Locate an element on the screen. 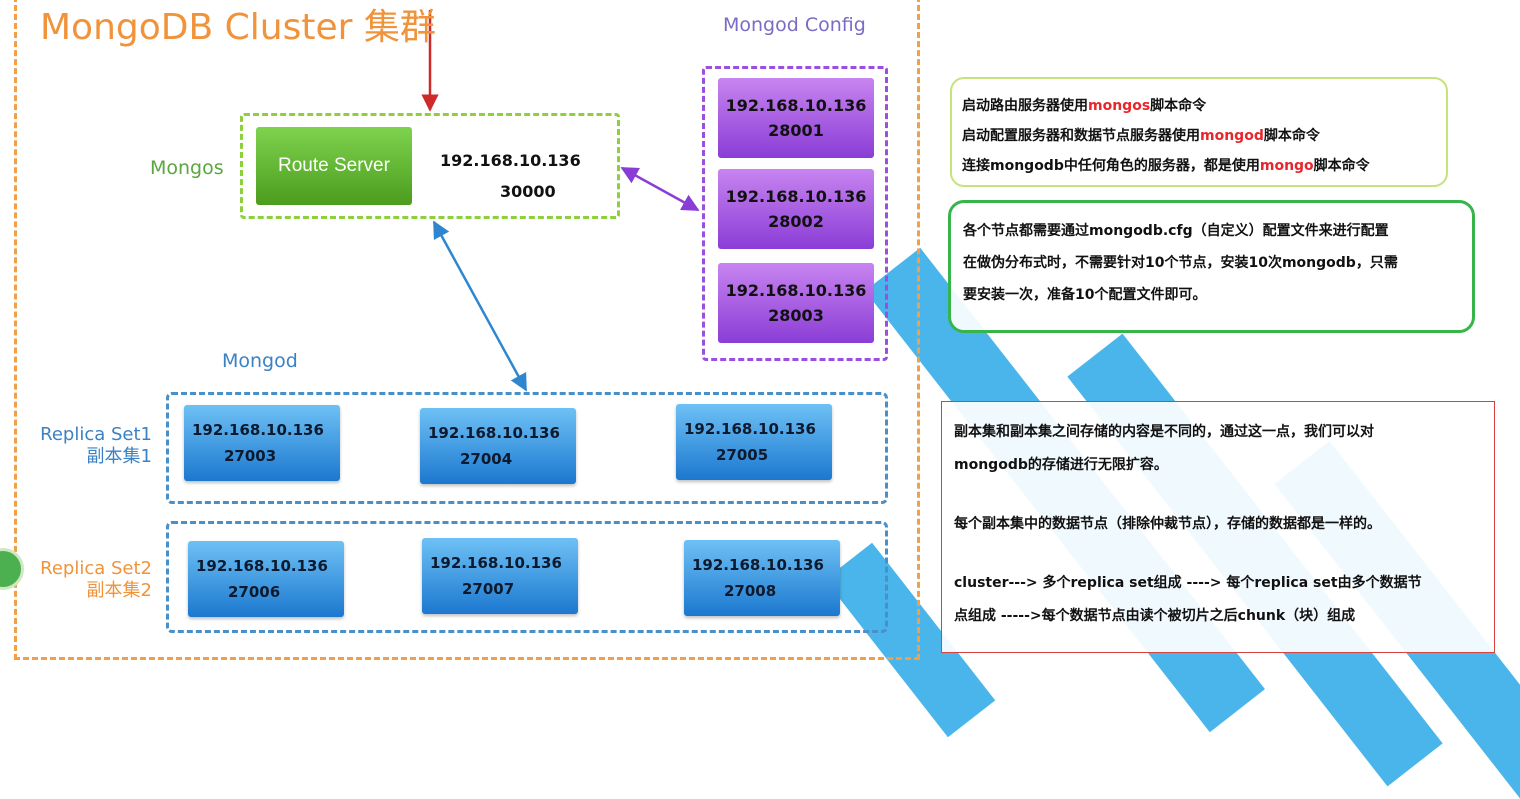 The height and width of the screenshot is (799, 1520). node-port: 27003 is located at coordinates (250, 456).